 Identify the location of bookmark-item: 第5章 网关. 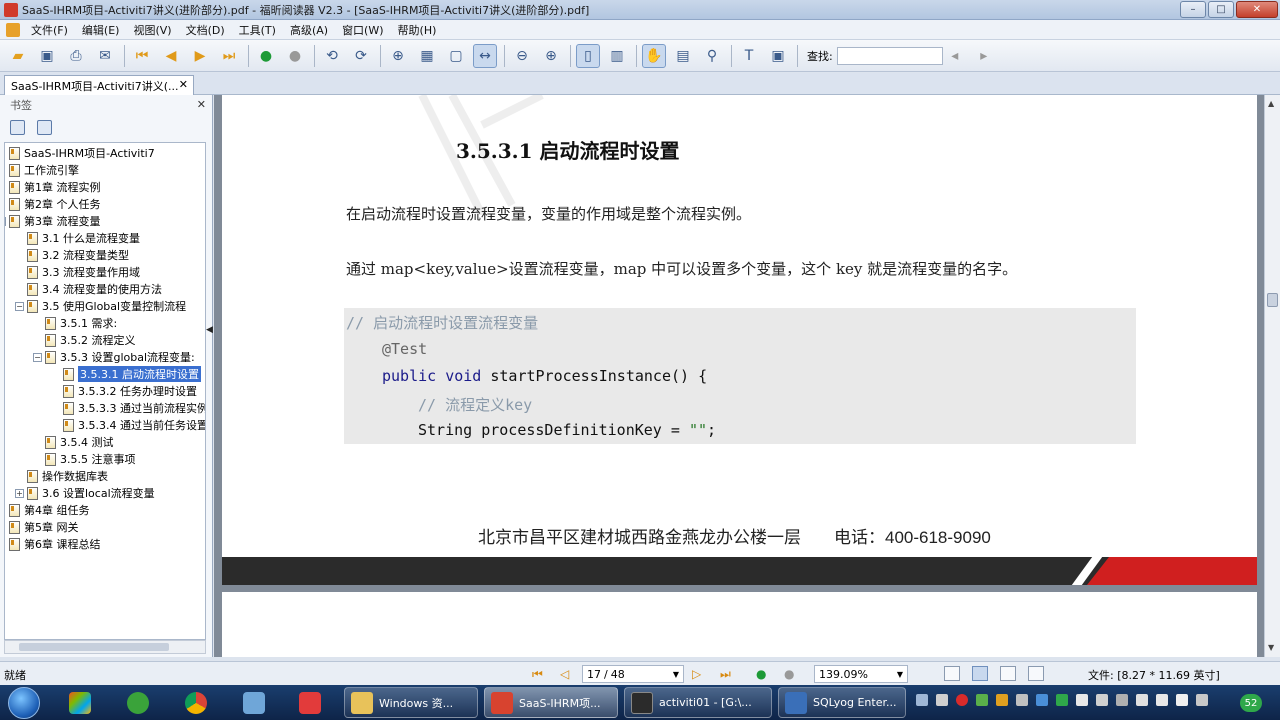
(44, 527).